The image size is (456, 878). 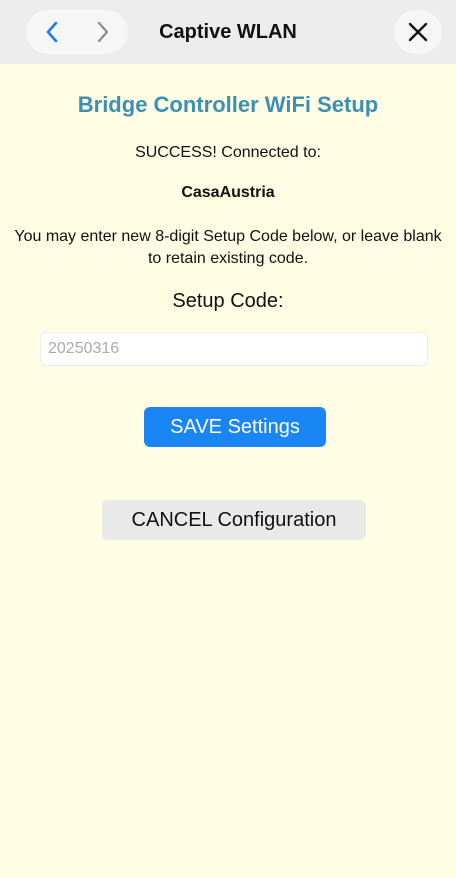 I want to click on back-button, so click(x=51, y=32).